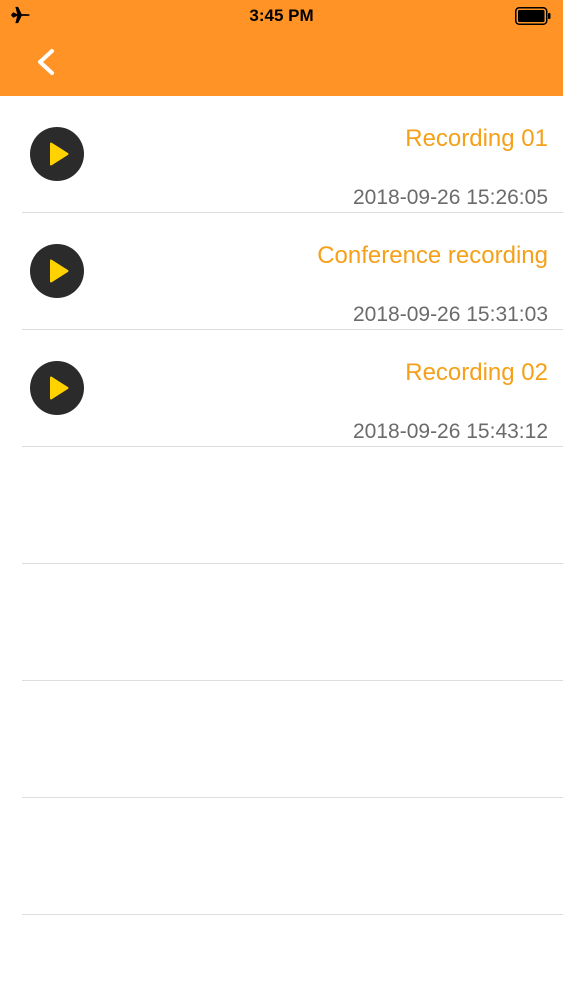 This screenshot has height=1000, width=563. I want to click on back-button, so click(46, 62).